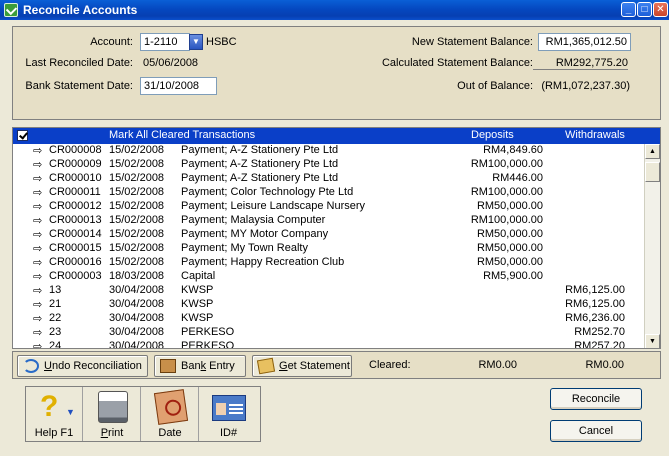 The height and width of the screenshot is (456, 669). Describe the element at coordinates (319, 305) in the screenshot. I see `table-row: ⇨ 21 30/04/2008 KWSP RM6,125.00` at that location.